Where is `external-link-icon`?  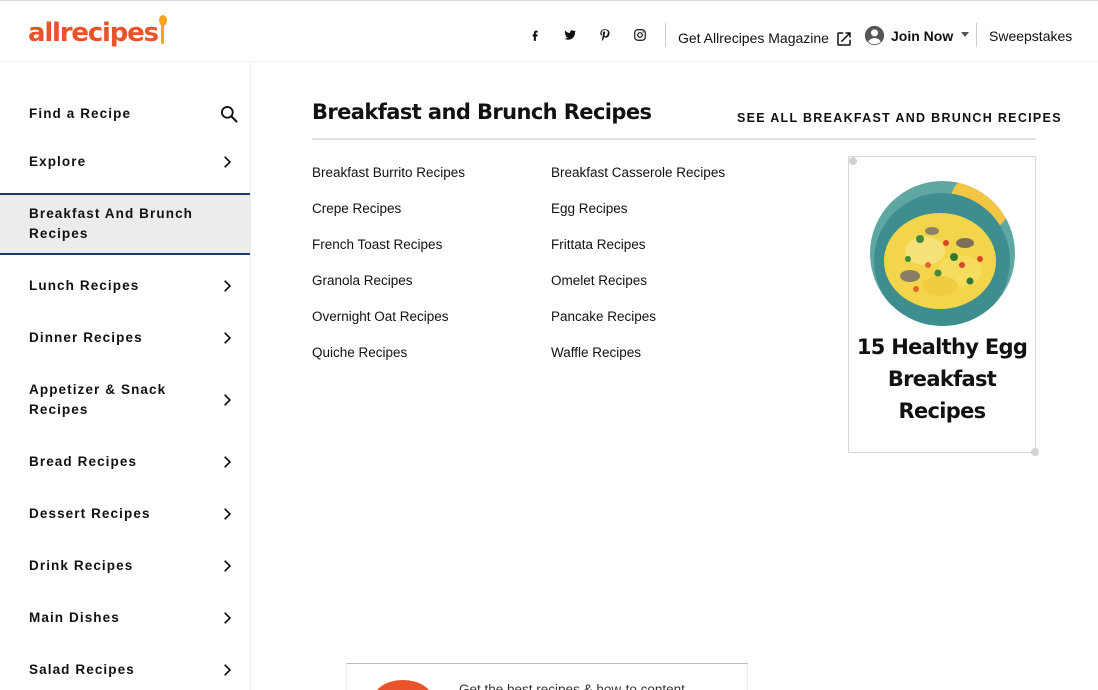 external-link-icon is located at coordinates (844, 39).